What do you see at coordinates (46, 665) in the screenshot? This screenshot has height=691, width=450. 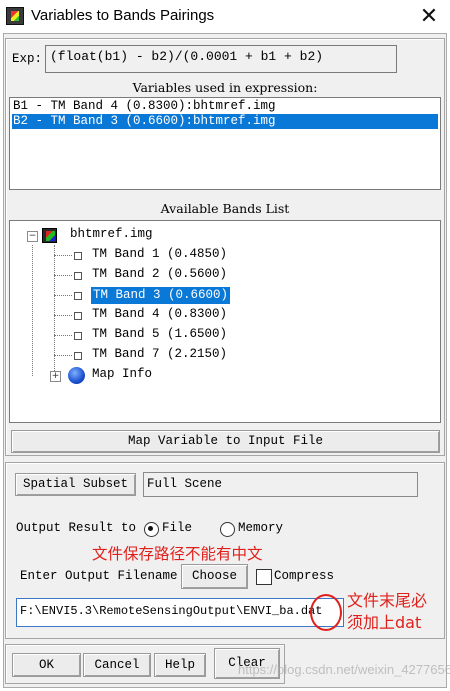 I see `ok-button: OK` at bounding box center [46, 665].